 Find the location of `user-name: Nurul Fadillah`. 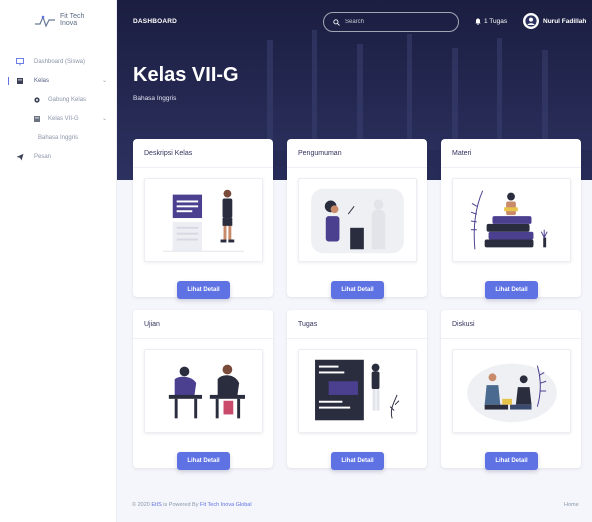

user-name: Nurul Fadillah is located at coordinates (565, 21).